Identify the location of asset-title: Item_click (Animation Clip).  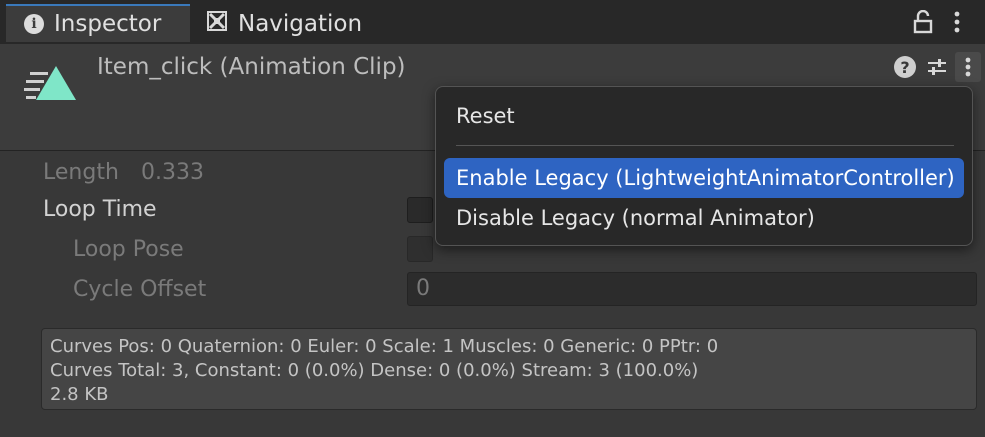
(251, 67).